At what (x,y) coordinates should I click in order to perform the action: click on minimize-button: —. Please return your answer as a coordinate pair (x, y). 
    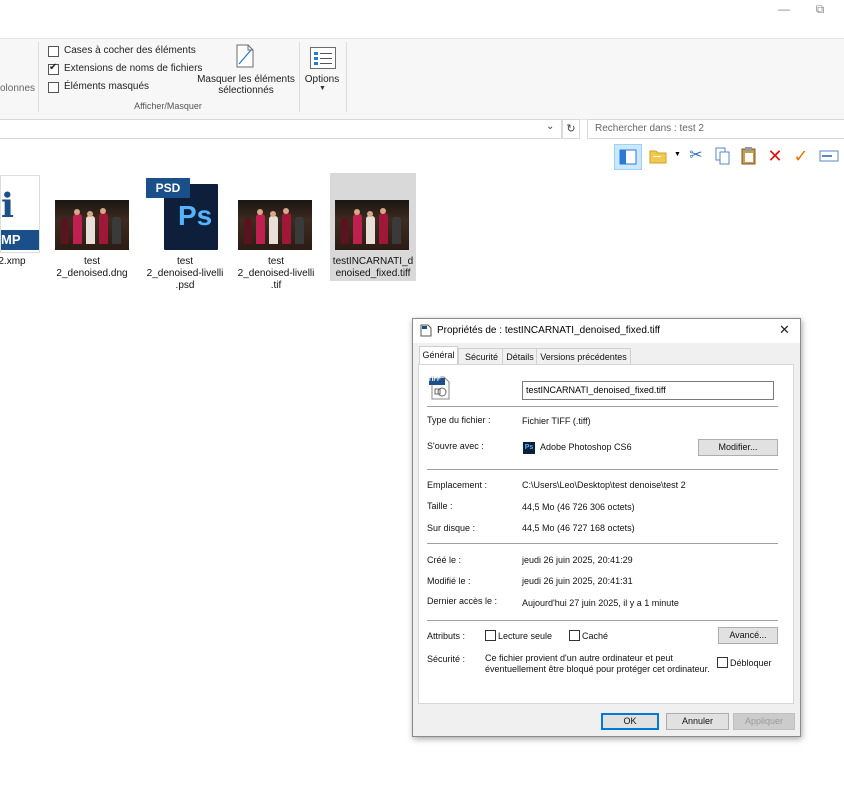
    Looking at the image, I should click on (784, 9).